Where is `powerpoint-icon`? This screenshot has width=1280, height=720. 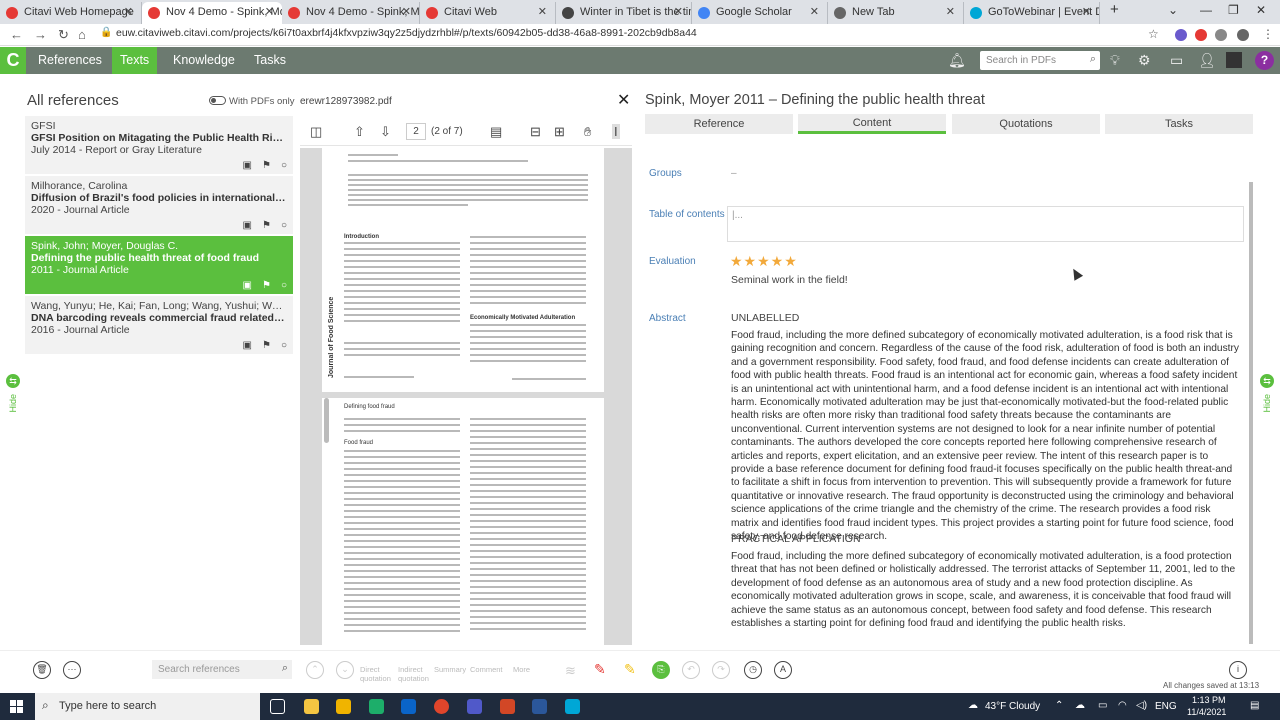
powerpoint-icon is located at coordinates (507, 706).